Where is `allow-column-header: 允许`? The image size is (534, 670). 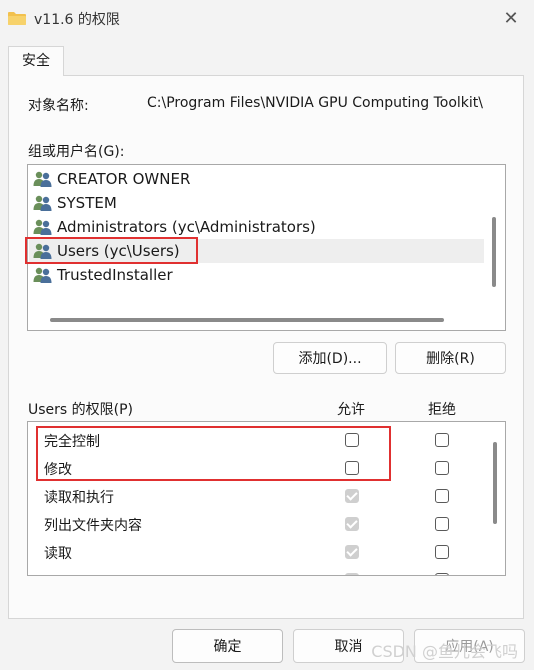 allow-column-header: 允许 is located at coordinates (351, 410).